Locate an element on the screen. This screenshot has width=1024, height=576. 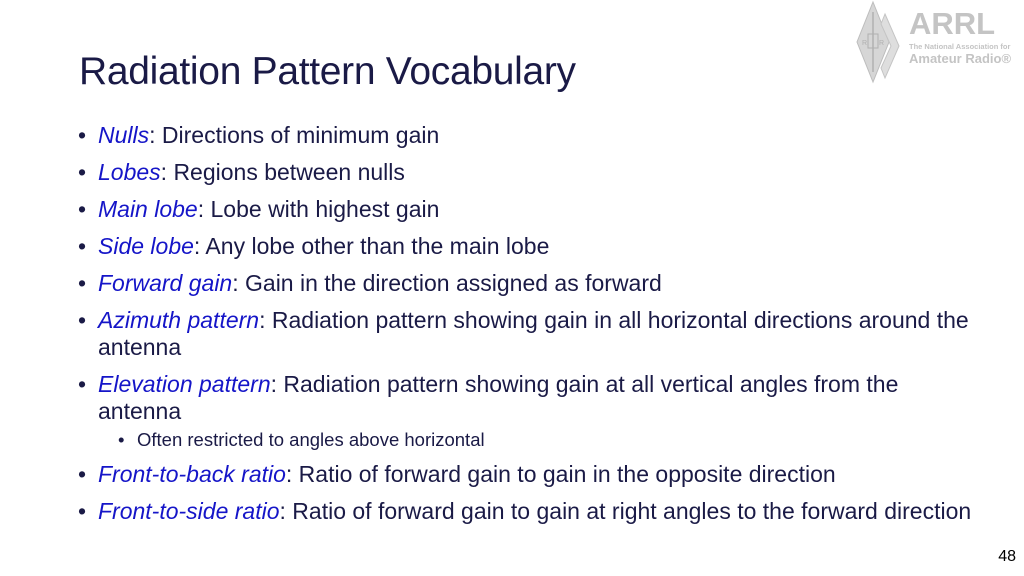
term: Lobes is located at coordinates (129, 172).